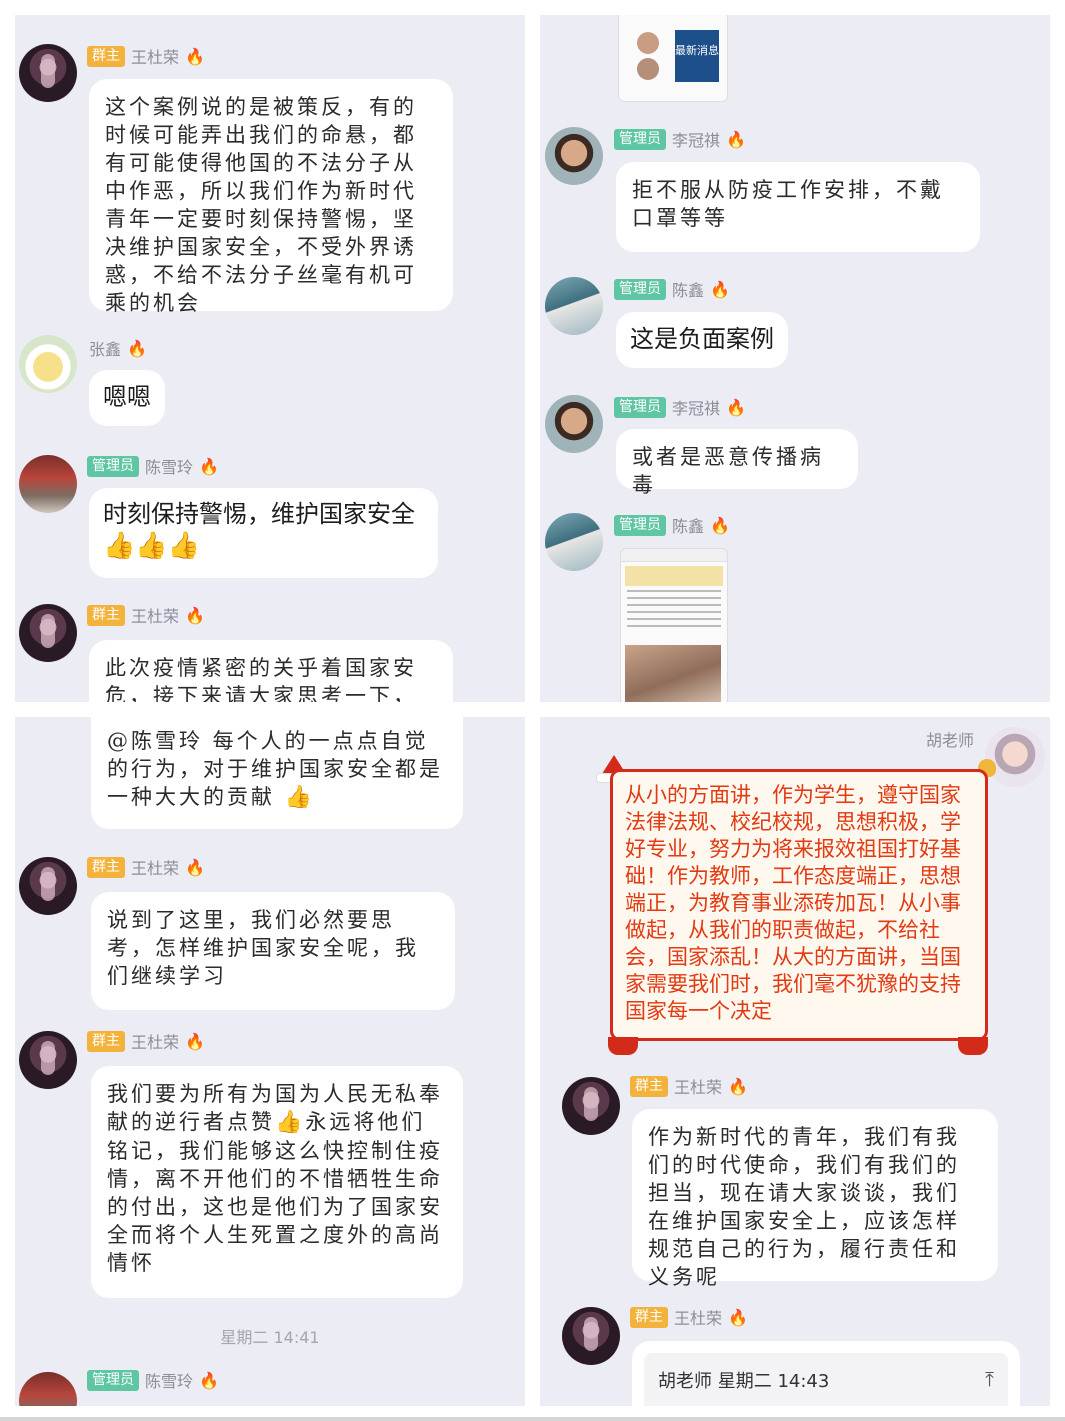 Image resolution: width=1065 pixels, height=1421 pixels. I want to click on message-bubble: 或者是恶意传播病毒, so click(737, 463).